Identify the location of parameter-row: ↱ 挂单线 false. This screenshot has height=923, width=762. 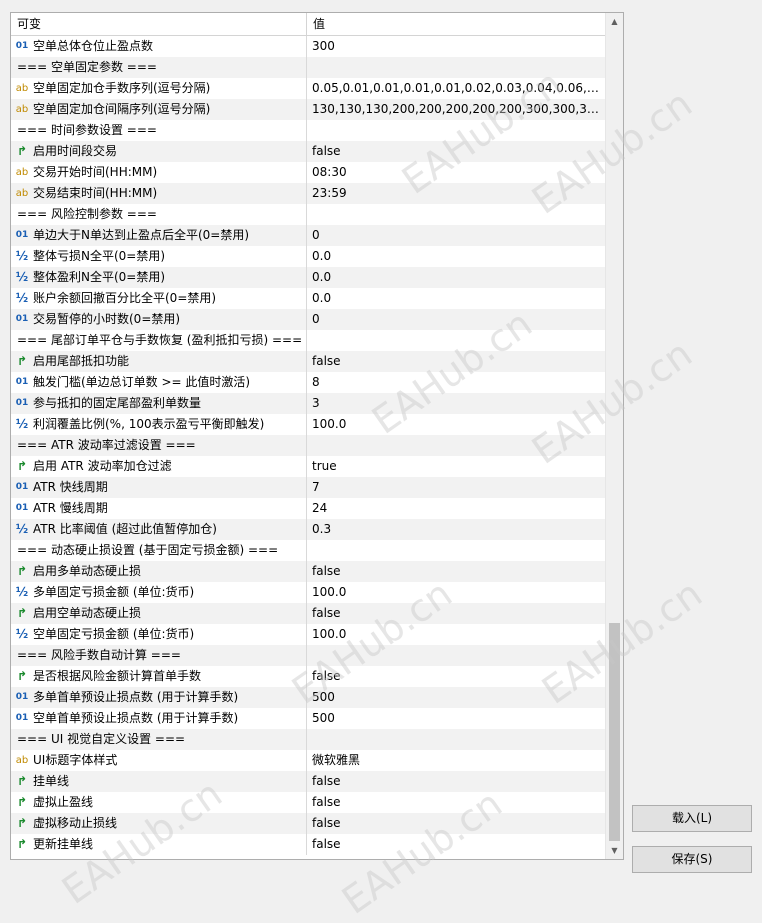
(308, 781).